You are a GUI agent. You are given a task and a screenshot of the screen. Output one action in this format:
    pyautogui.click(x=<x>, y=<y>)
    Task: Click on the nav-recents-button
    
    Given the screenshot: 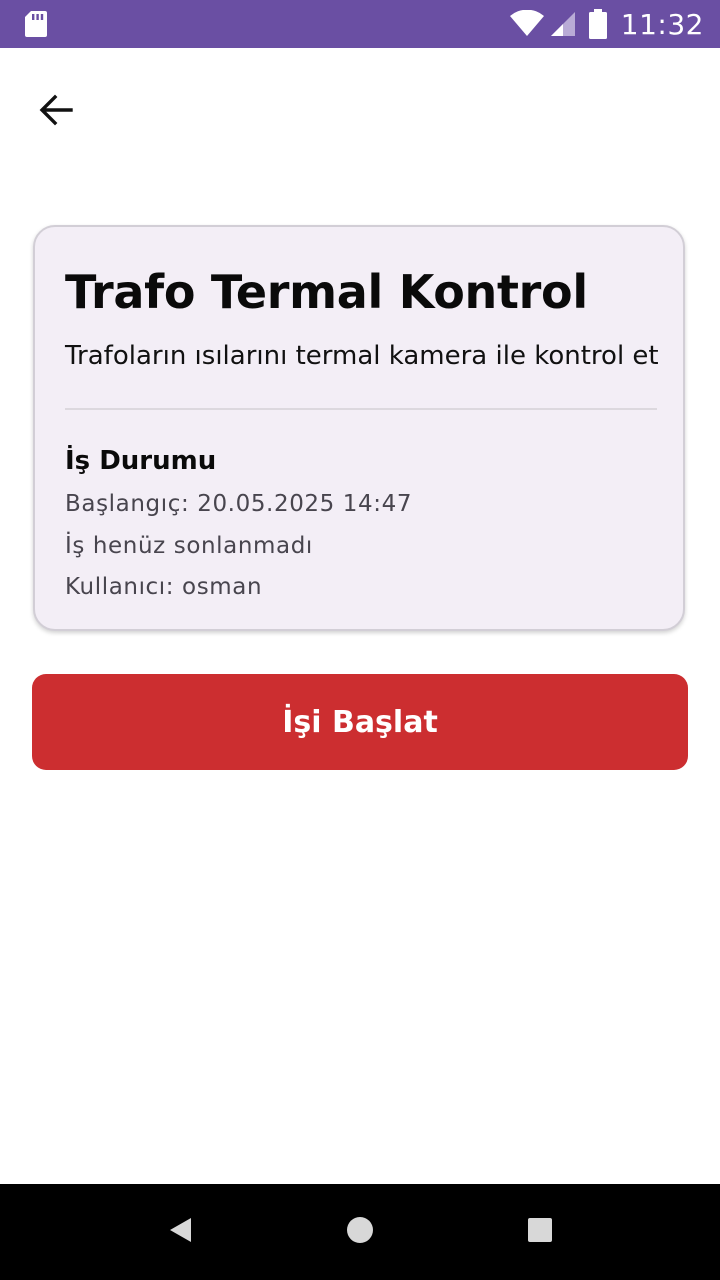 What is the action you would take?
    pyautogui.click(x=540, y=1232)
    